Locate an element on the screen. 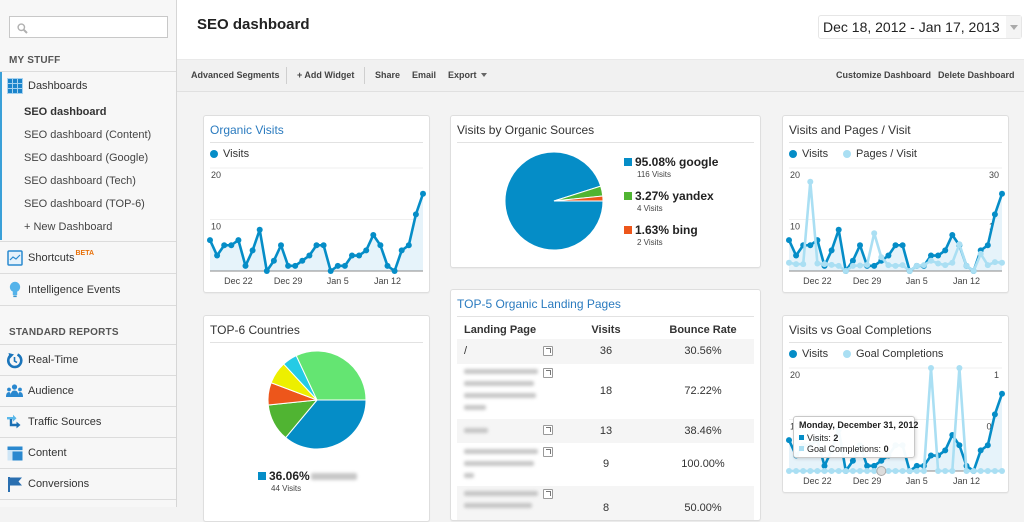  dashboard-link-seo-top6: SEO dashboard (TOP-6) is located at coordinates (84, 204).